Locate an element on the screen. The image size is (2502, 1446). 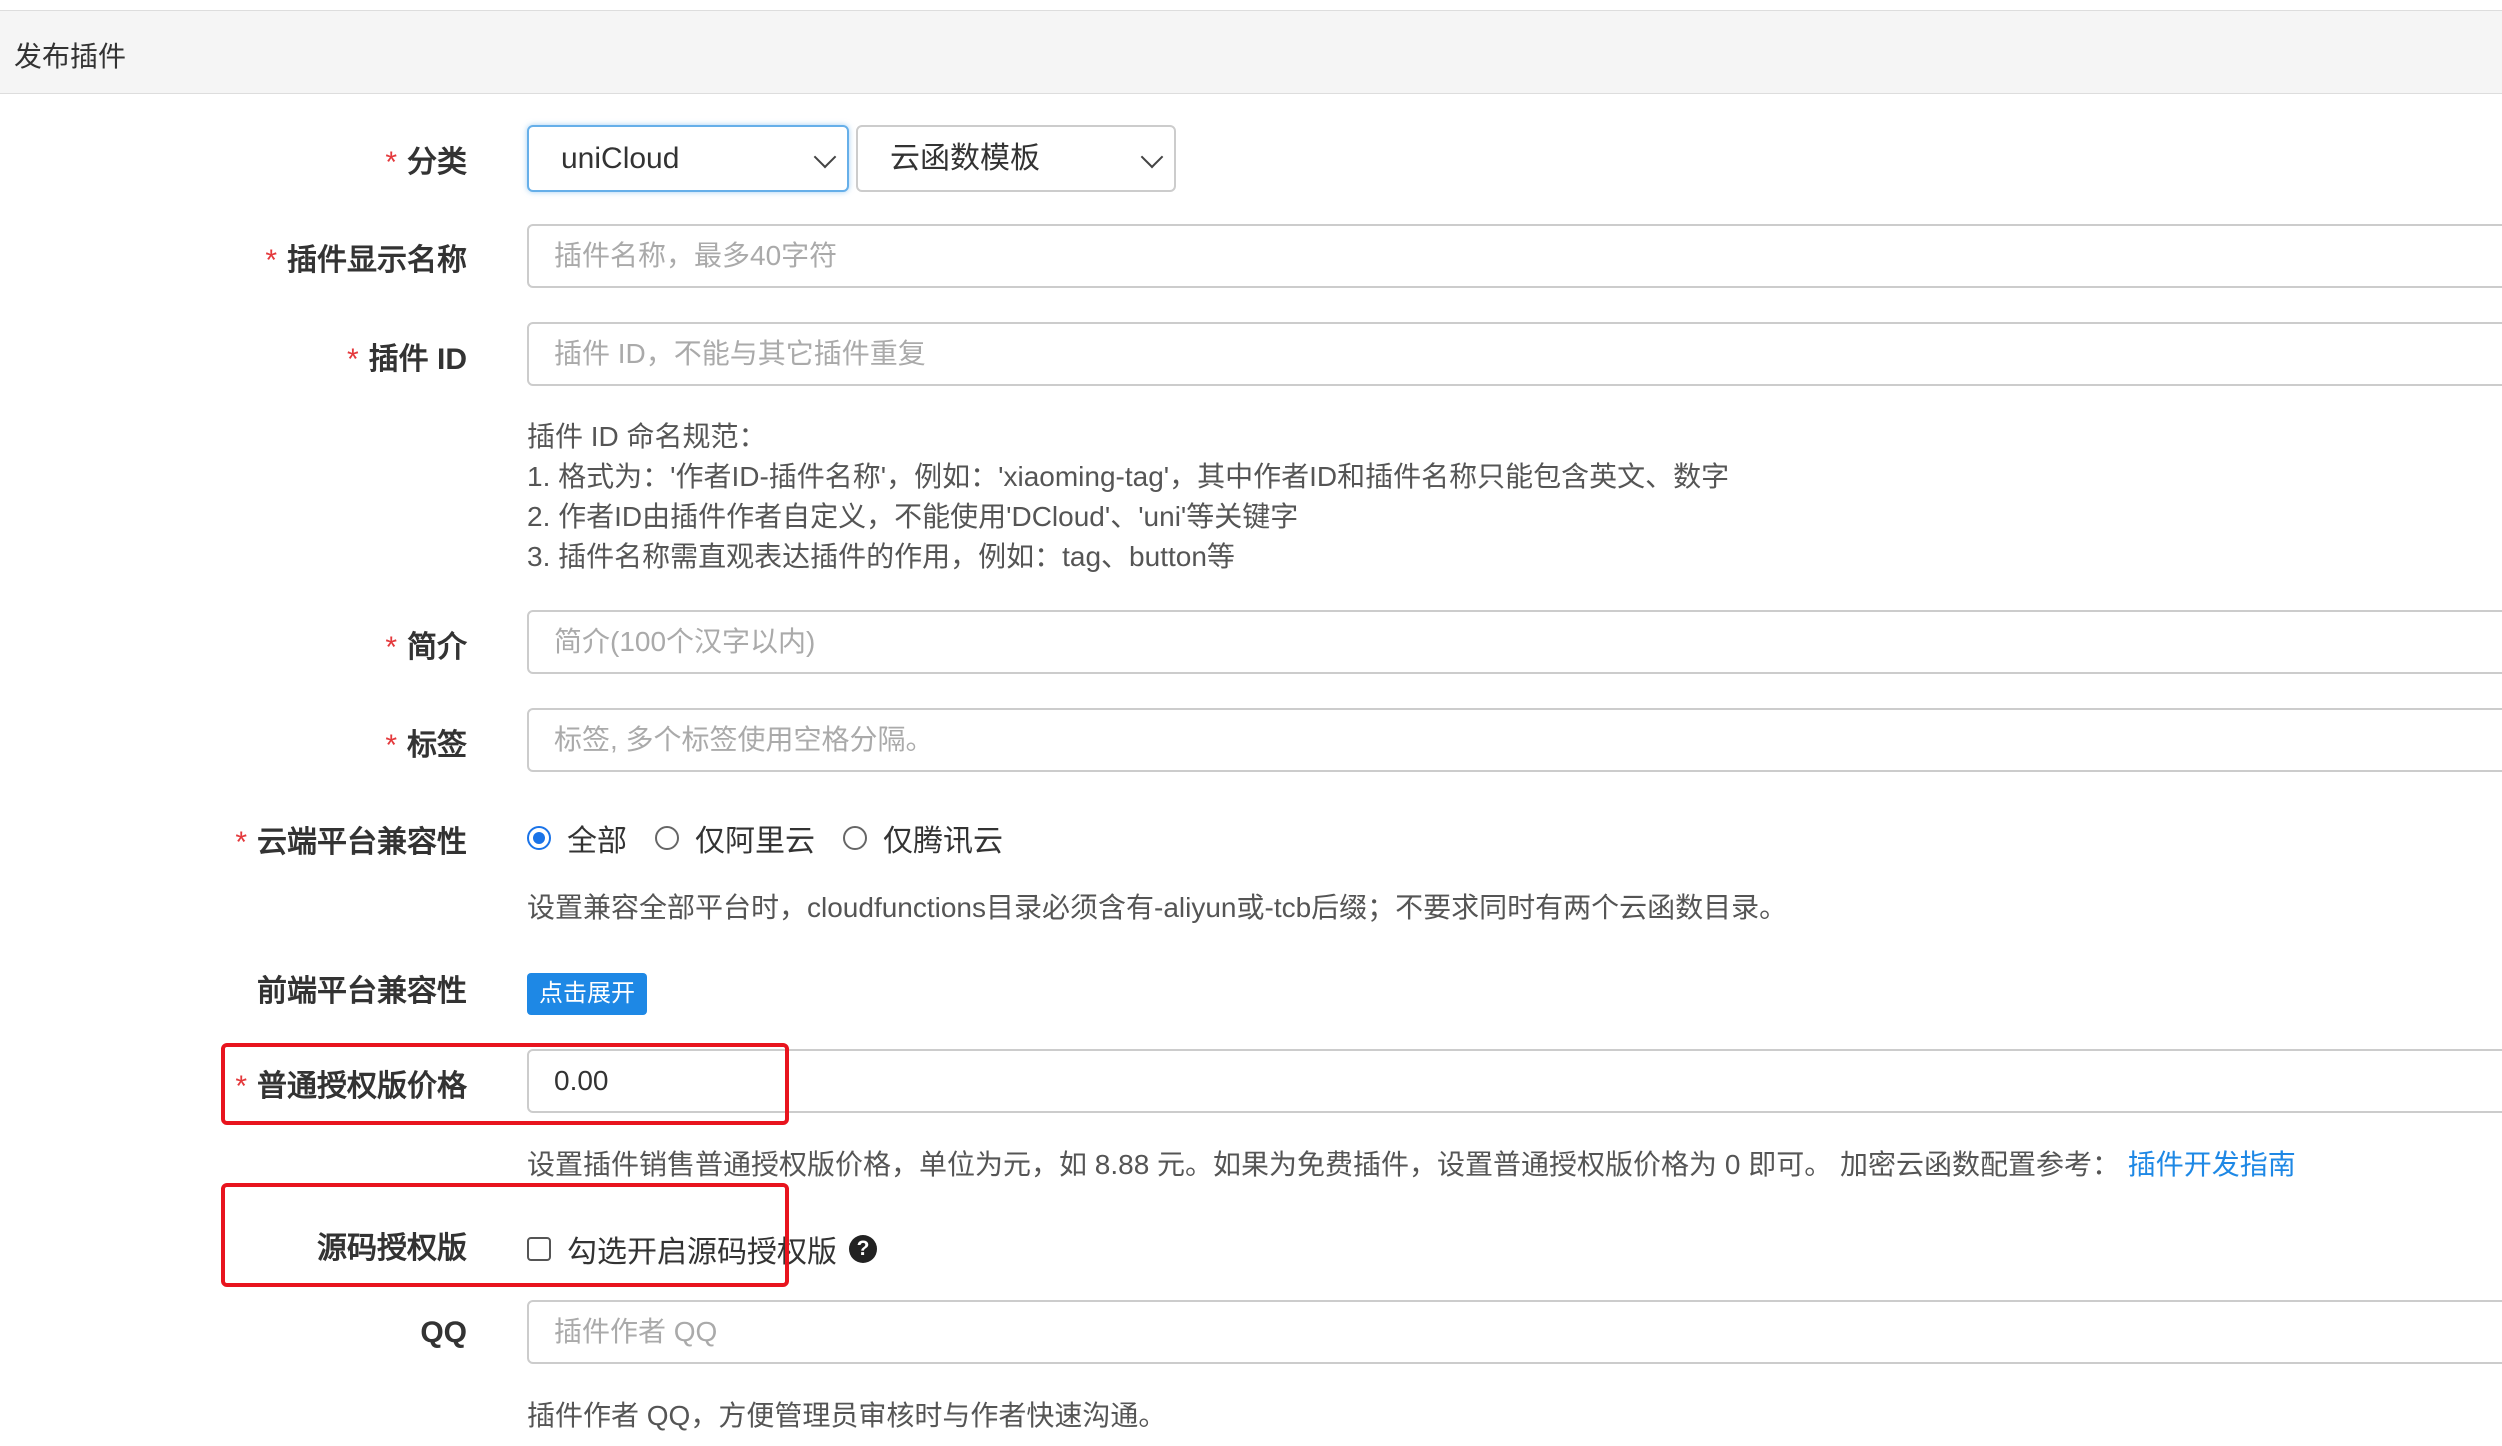
intro-label: * 简介 is located at coordinates (426, 647).